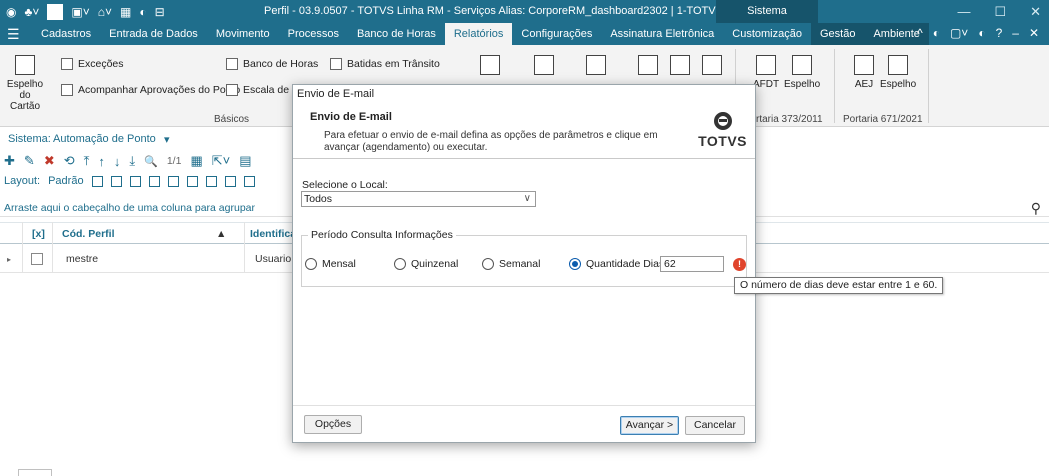 The height and width of the screenshot is (476, 1049). I want to click on close-icon: ✕, so click(1035, 12).